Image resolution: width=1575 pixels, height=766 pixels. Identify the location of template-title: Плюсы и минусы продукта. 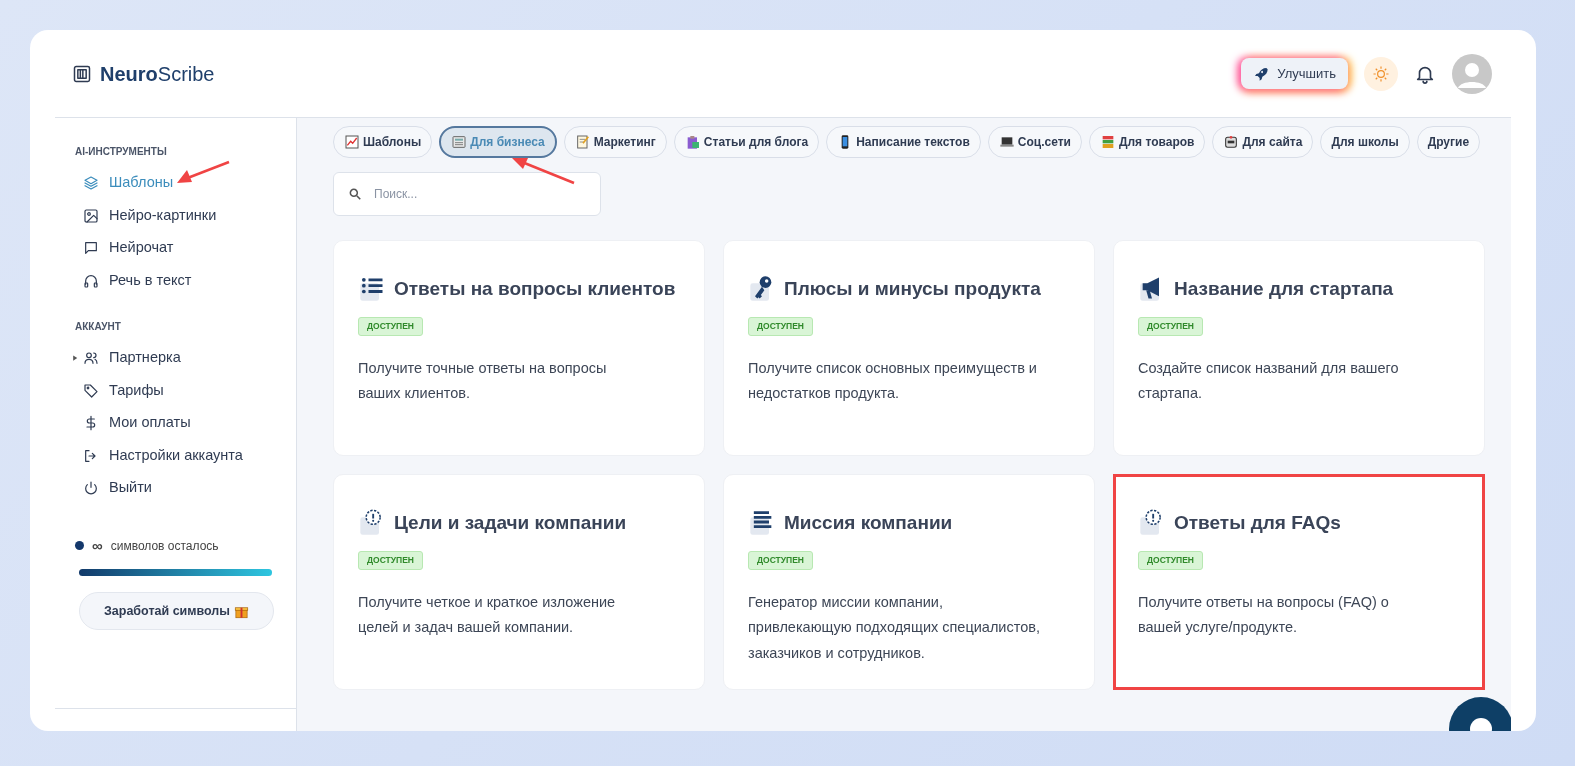
(912, 288).